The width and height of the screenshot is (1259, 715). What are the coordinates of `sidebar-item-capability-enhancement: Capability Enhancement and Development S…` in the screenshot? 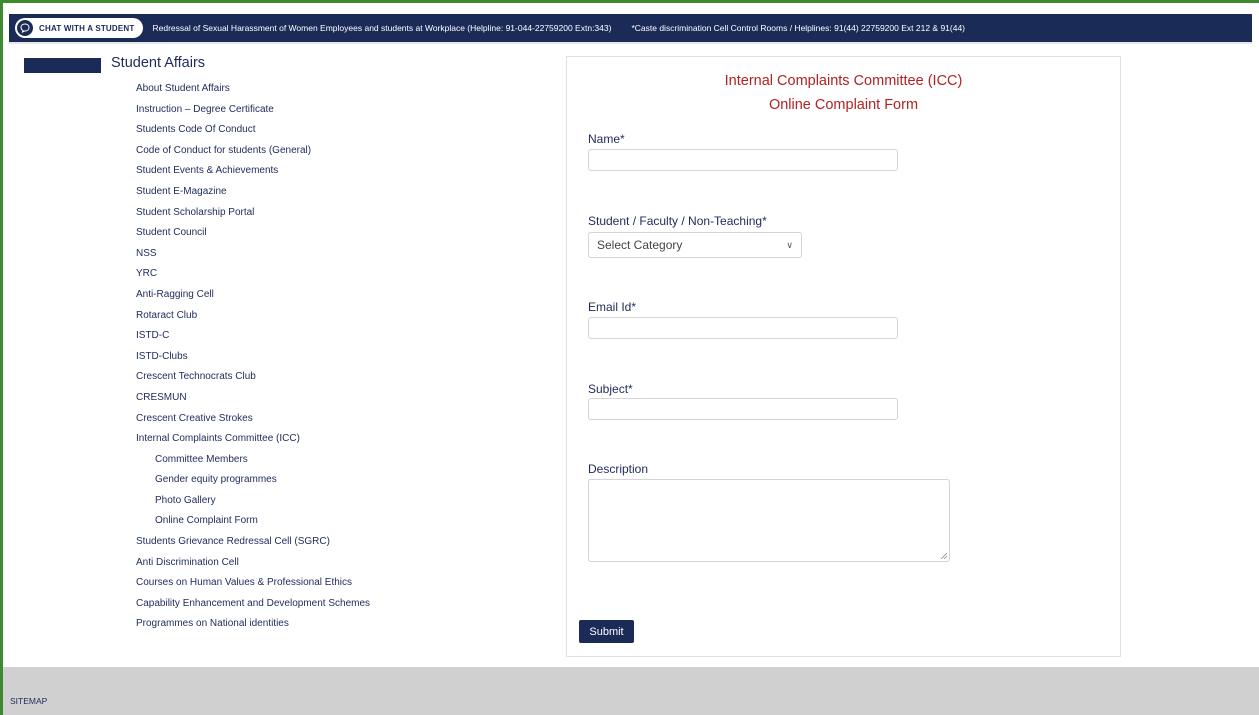 It's located at (253, 609).